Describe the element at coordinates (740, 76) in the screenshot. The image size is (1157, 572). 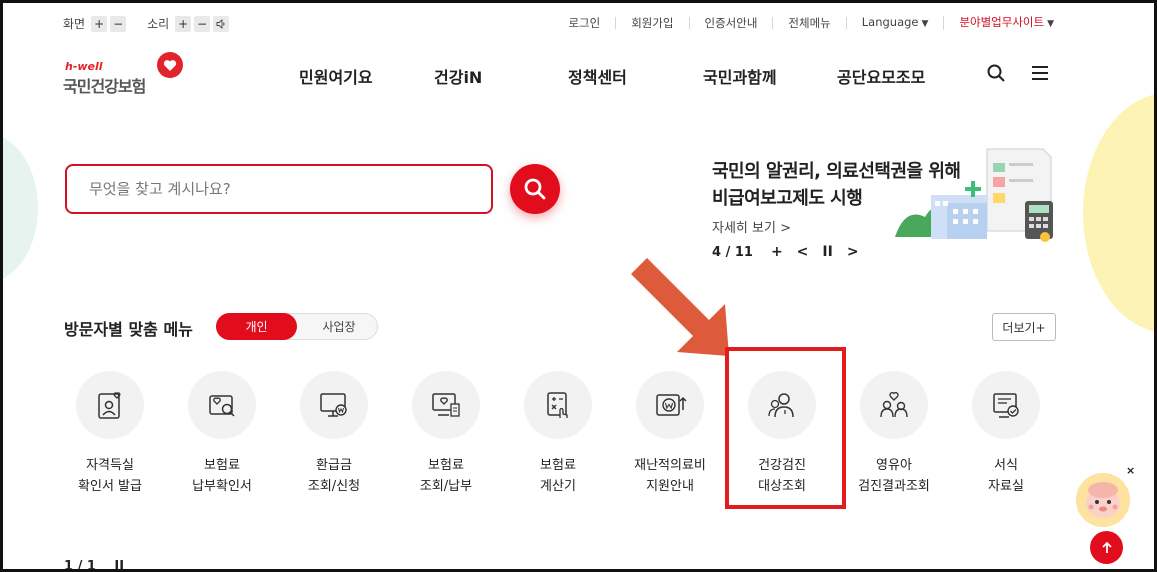
I see `nav-item-with-citizens: 국민과함께` at that location.